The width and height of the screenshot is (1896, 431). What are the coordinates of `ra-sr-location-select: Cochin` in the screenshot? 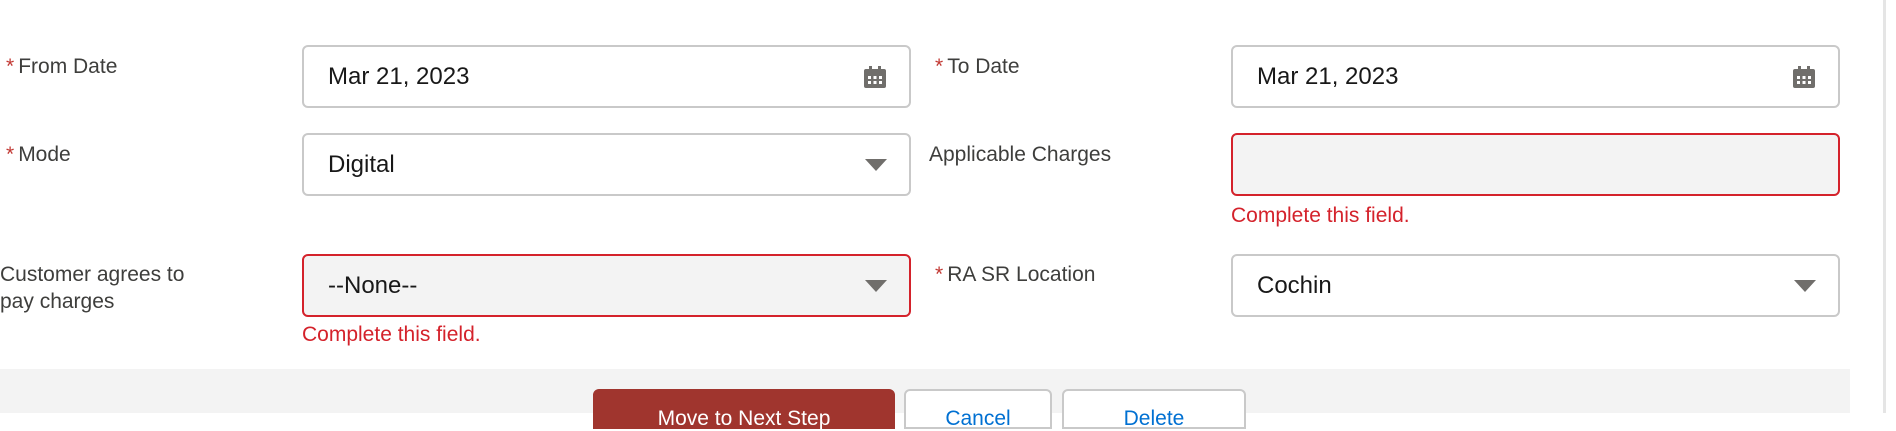 It's located at (1535, 285).